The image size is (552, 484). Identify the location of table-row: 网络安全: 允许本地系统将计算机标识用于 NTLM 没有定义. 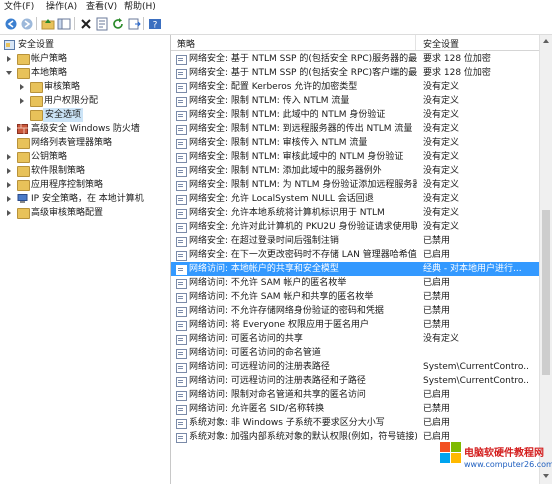
(355, 213).